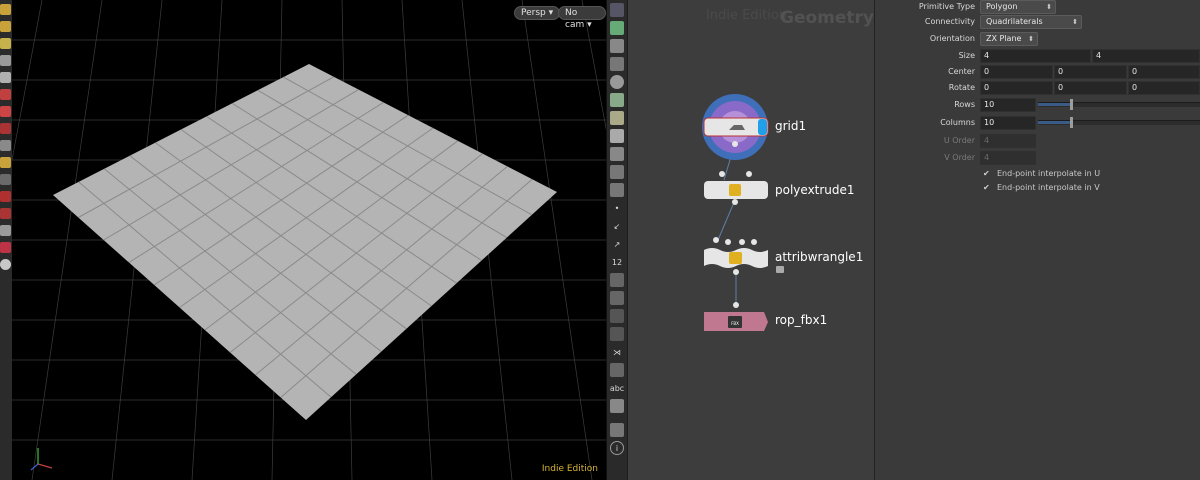  I want to click on node-polyextrude1, so click(736, 188).